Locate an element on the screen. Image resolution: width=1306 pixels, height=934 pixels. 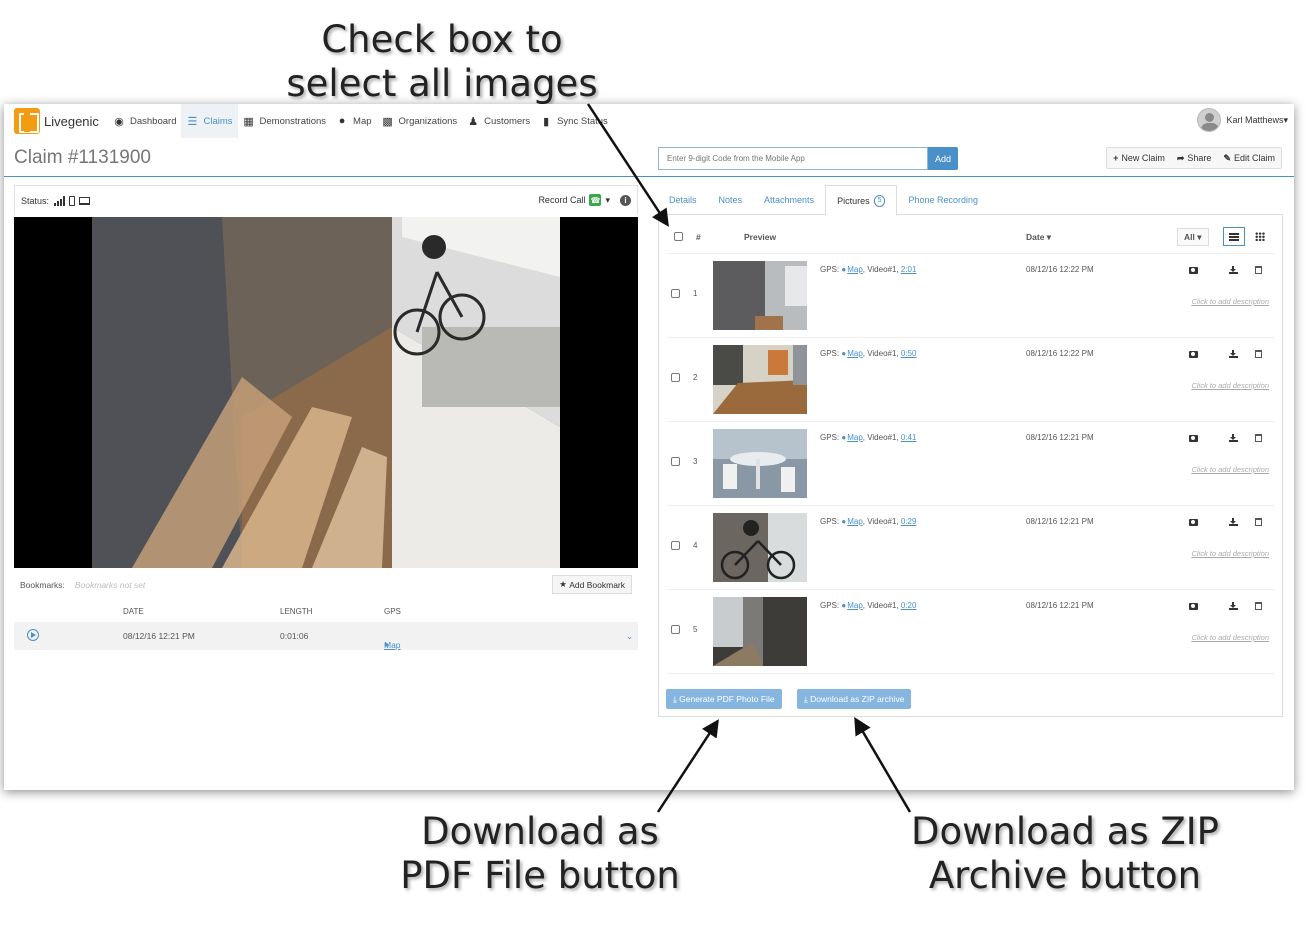
nav-item-customers: ♟ Customers is located at coordinates (498, 121).